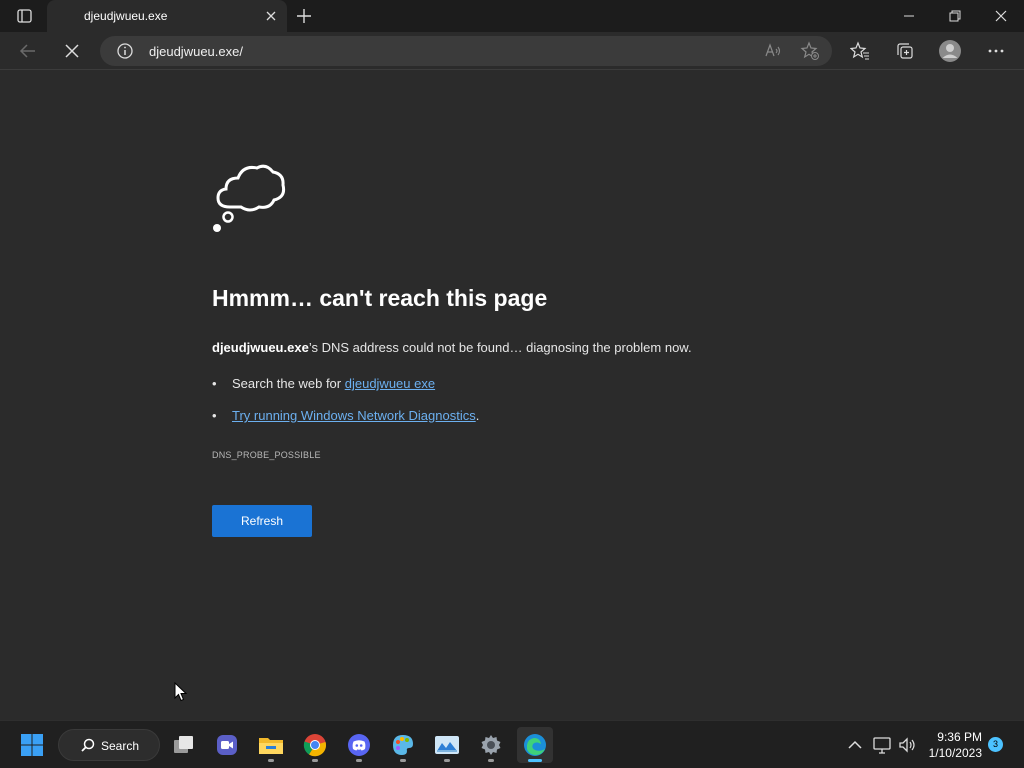 The width and height of the screenshot is (1024, 768). I want to click on edge-app, so click(535, 745).